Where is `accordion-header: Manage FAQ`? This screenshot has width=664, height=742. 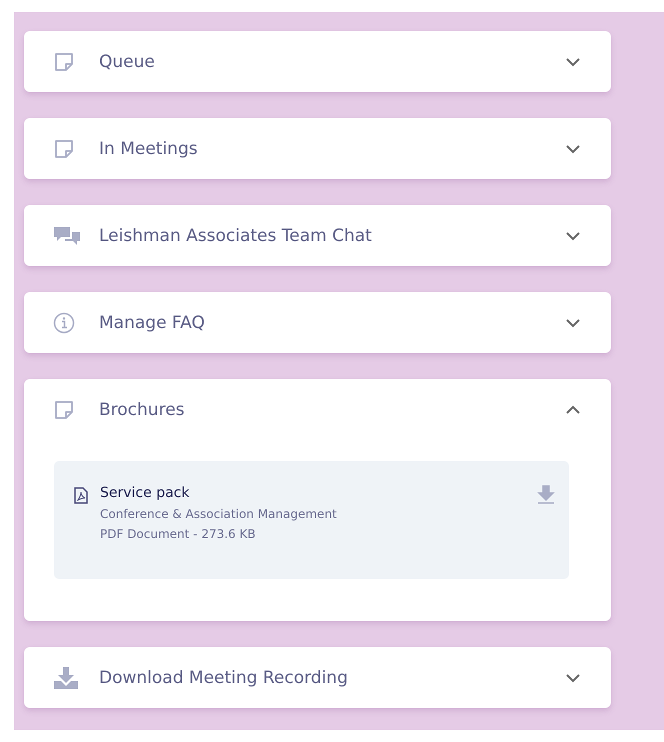 accordion-header: Manage FAQ is located at coordinates (317, 322).